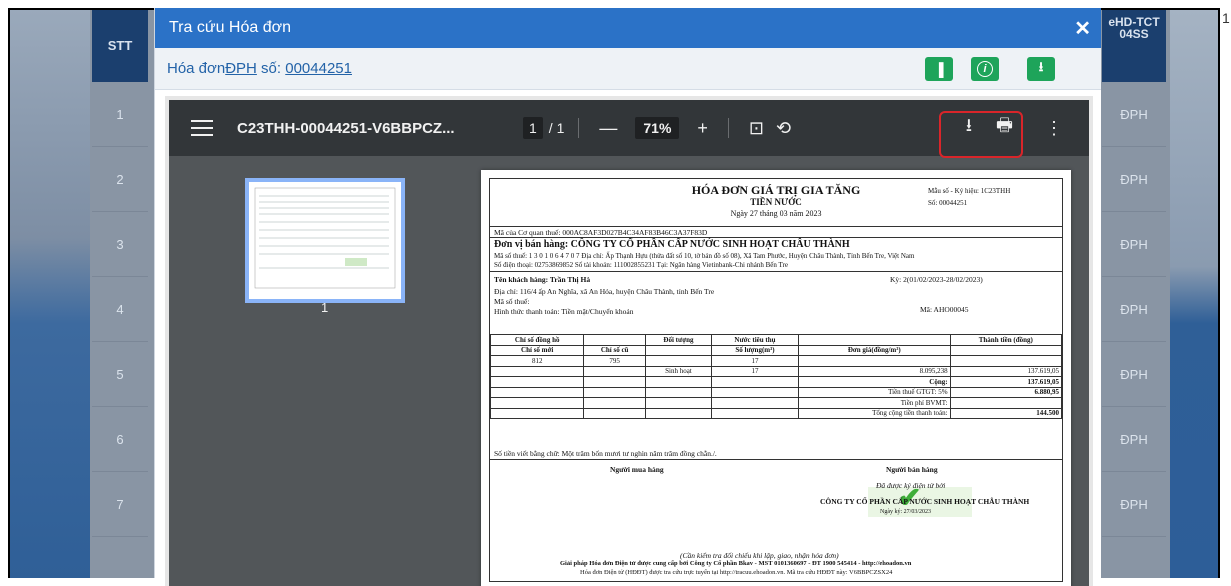  I want to click on download-icon: ⭳, so click(1041, 66).